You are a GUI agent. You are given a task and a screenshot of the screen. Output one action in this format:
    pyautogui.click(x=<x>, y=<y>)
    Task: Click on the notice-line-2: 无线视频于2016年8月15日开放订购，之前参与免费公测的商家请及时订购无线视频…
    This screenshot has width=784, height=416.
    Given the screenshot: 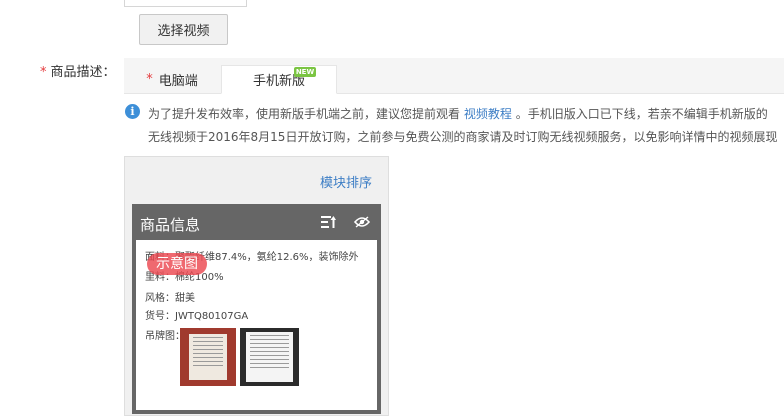 What is the action you would take?
    pyautogui.click(x=463, y=137)
    